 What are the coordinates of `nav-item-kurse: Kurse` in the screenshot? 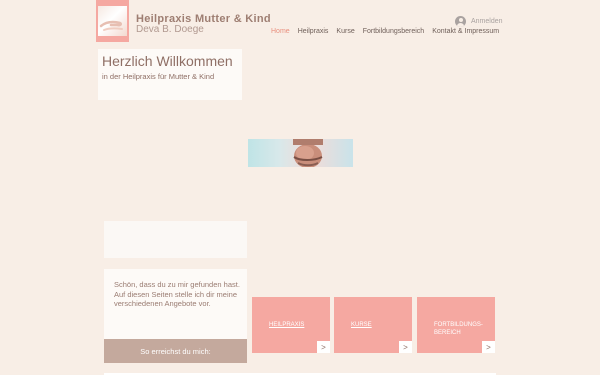 It's located at (345, 31).